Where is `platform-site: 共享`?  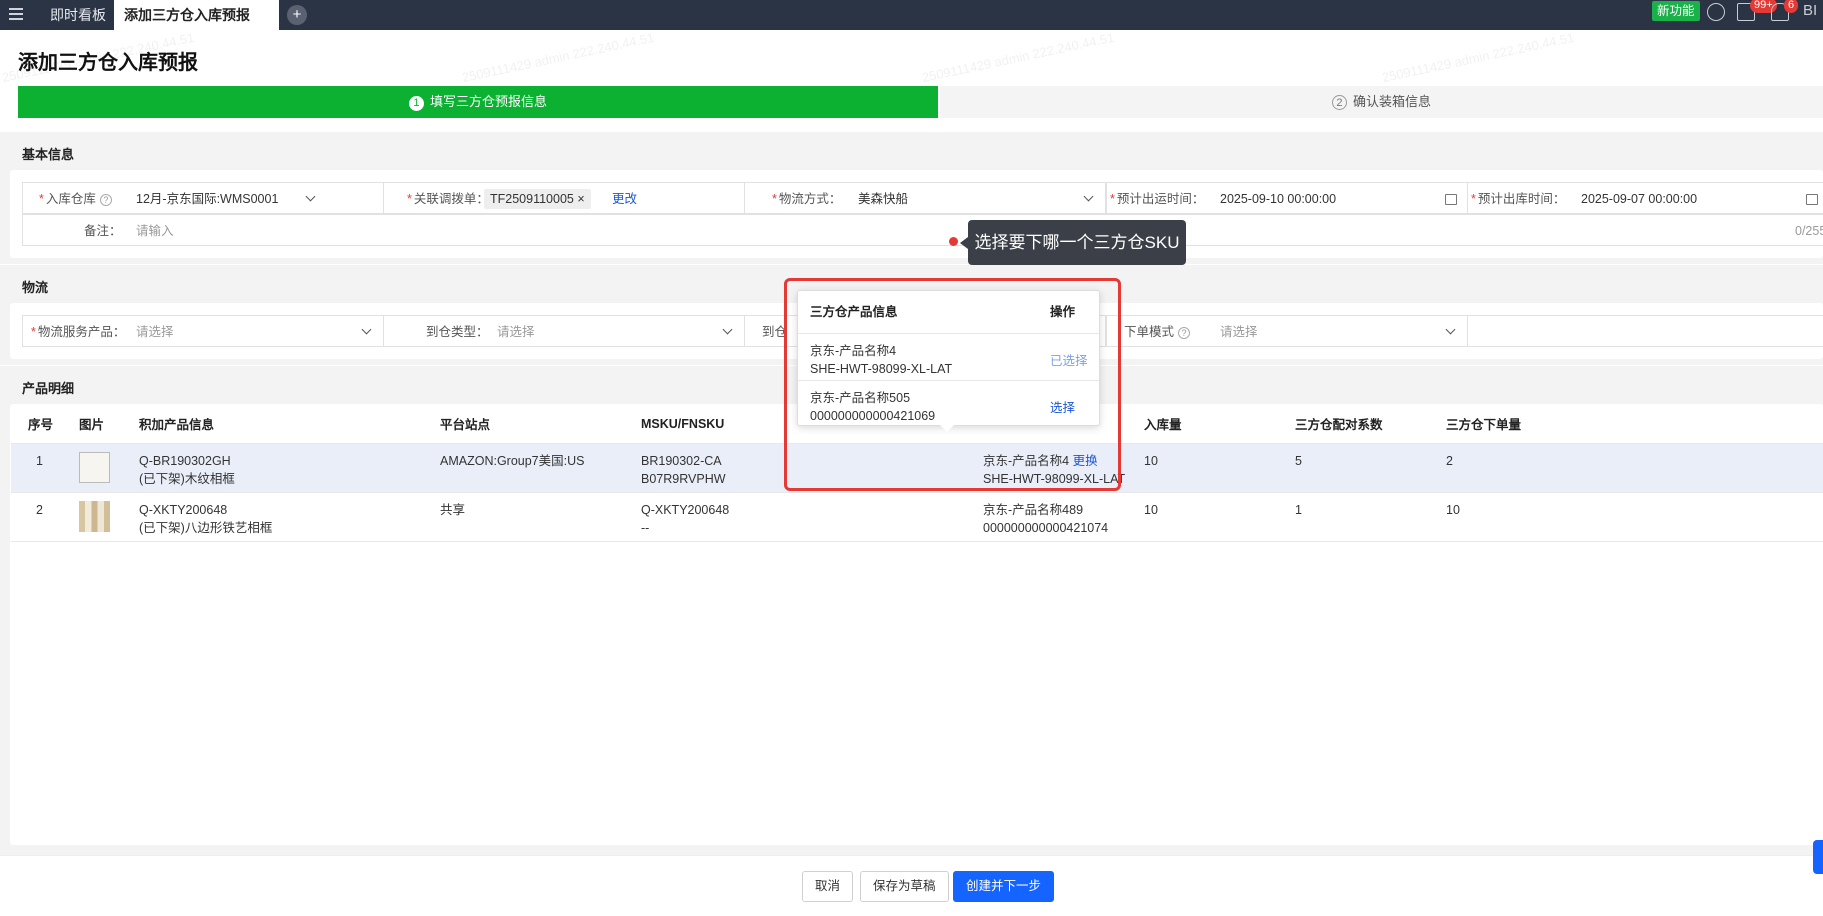 platform-site: 共享 is located at coordinates (540, 517).